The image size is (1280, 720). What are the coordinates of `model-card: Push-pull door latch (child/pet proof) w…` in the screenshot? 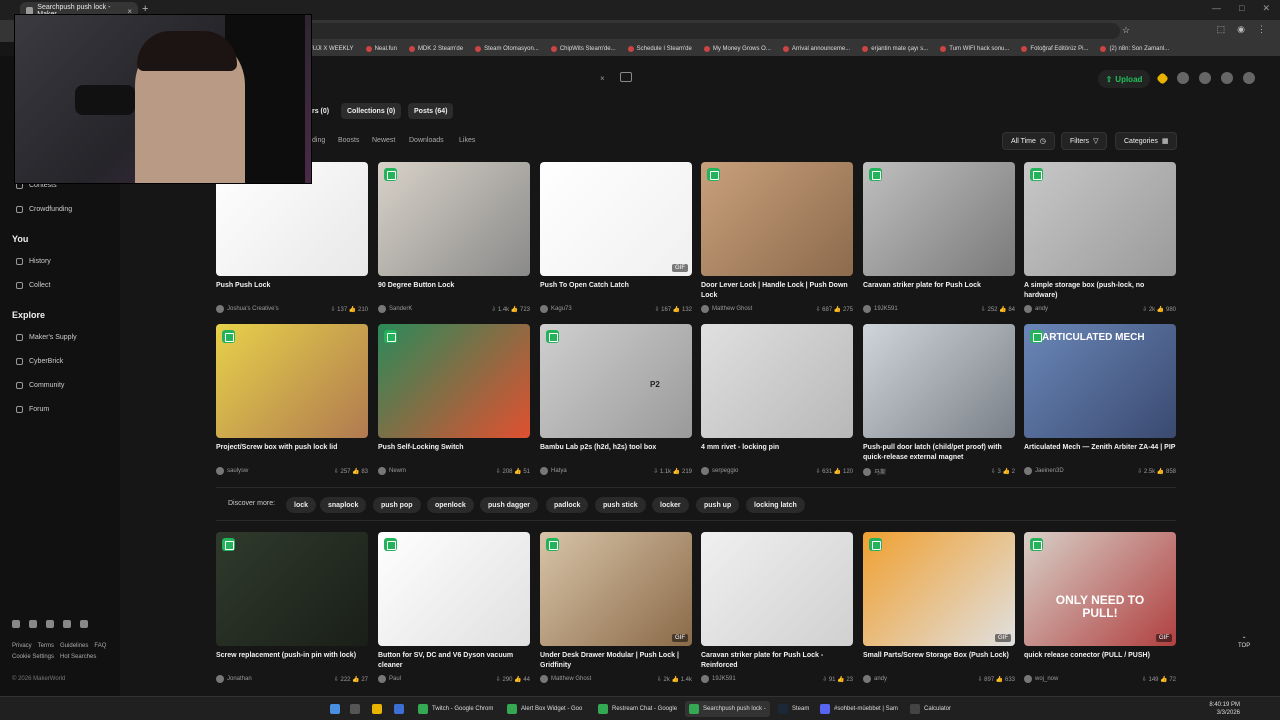 It's located at (939, 400).